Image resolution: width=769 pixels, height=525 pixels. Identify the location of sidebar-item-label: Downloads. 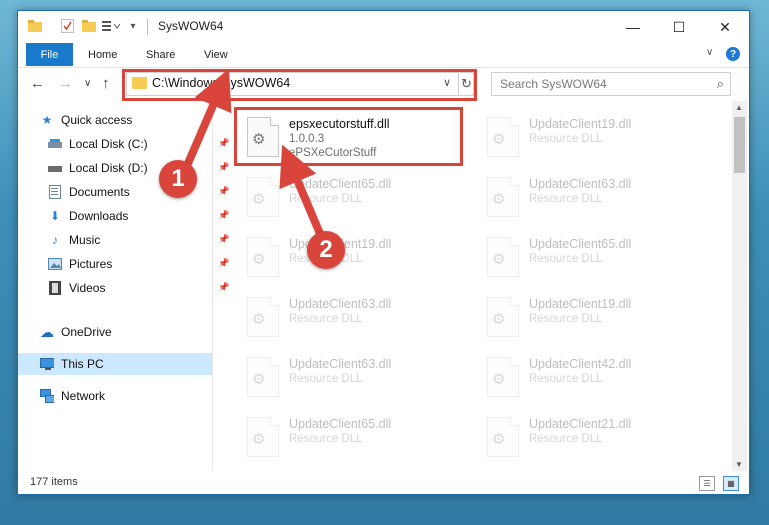
(99, 216).